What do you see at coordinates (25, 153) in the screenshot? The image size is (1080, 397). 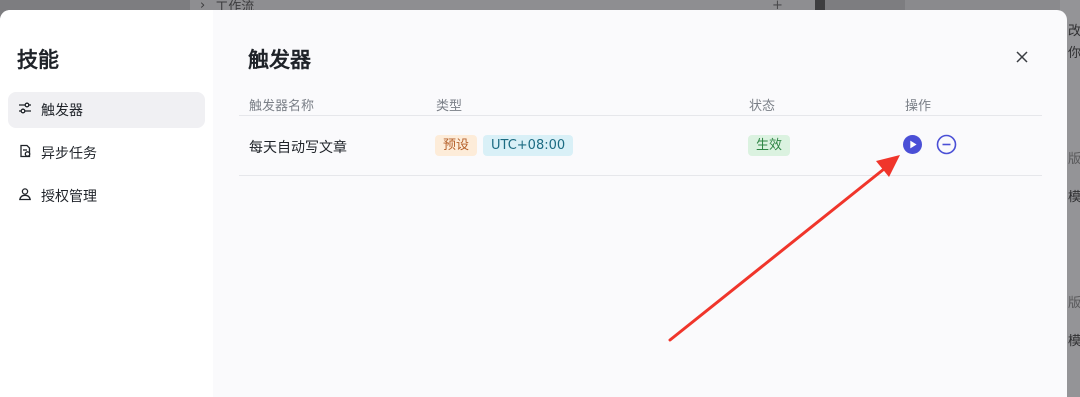 I see `task-file-icon` at bounding box center [25, 153].